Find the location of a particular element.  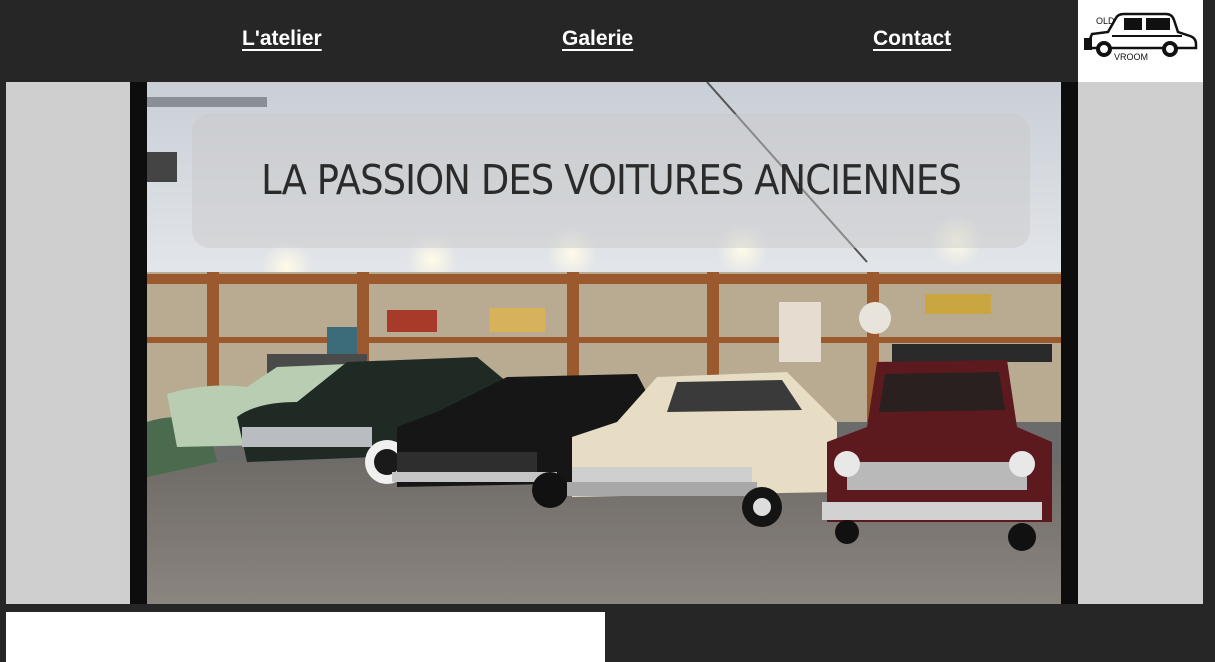

right-divider is located at coordinates (1069, 343).